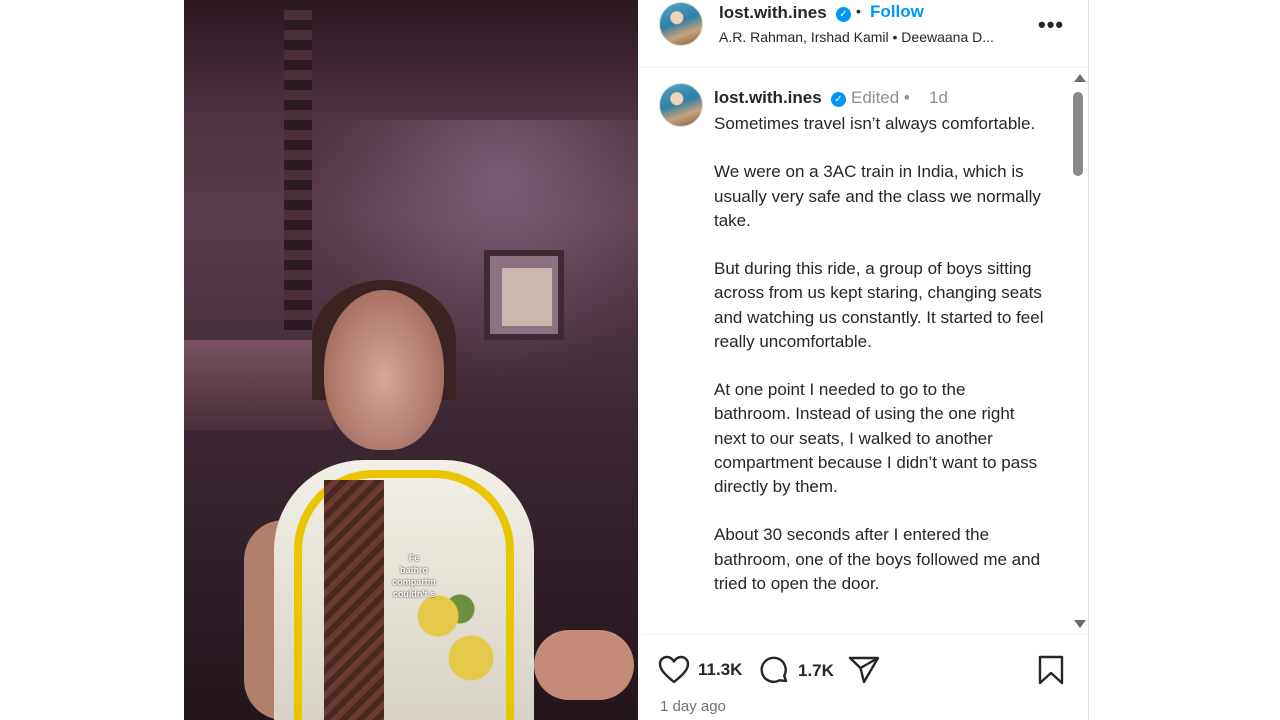 This screenshot has width=1280, height=720. I want to click on edited-label: Edited •, so click(880, 97).